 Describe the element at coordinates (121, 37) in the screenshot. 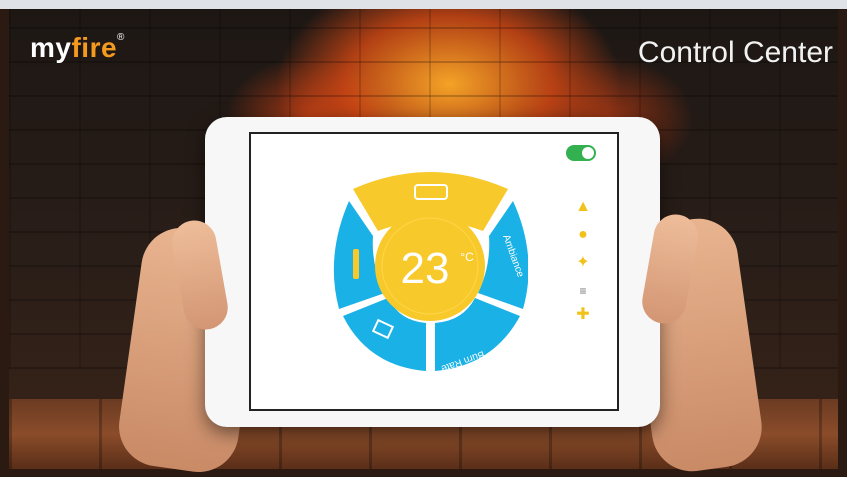

I see `logo-registered-mark: ®` at that location.